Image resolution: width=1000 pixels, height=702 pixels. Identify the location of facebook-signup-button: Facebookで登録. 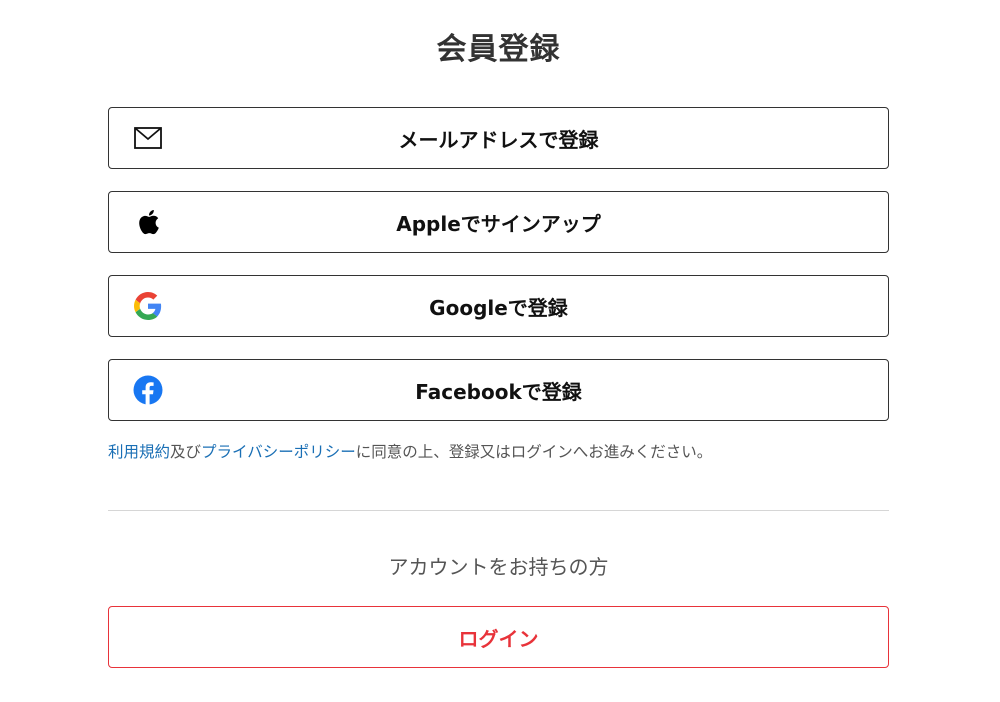
(498, 390).